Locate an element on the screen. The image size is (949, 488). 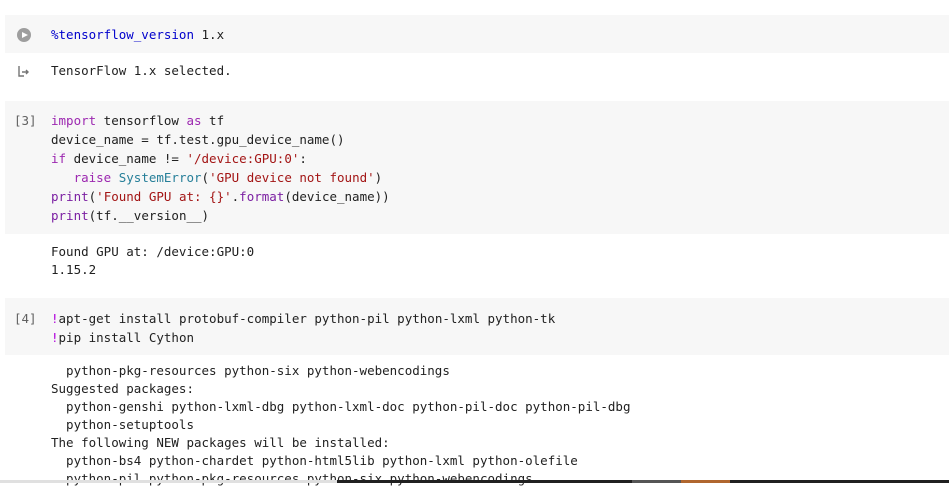
code-token: %tensorflow_version is located at coordinates (122, 34).